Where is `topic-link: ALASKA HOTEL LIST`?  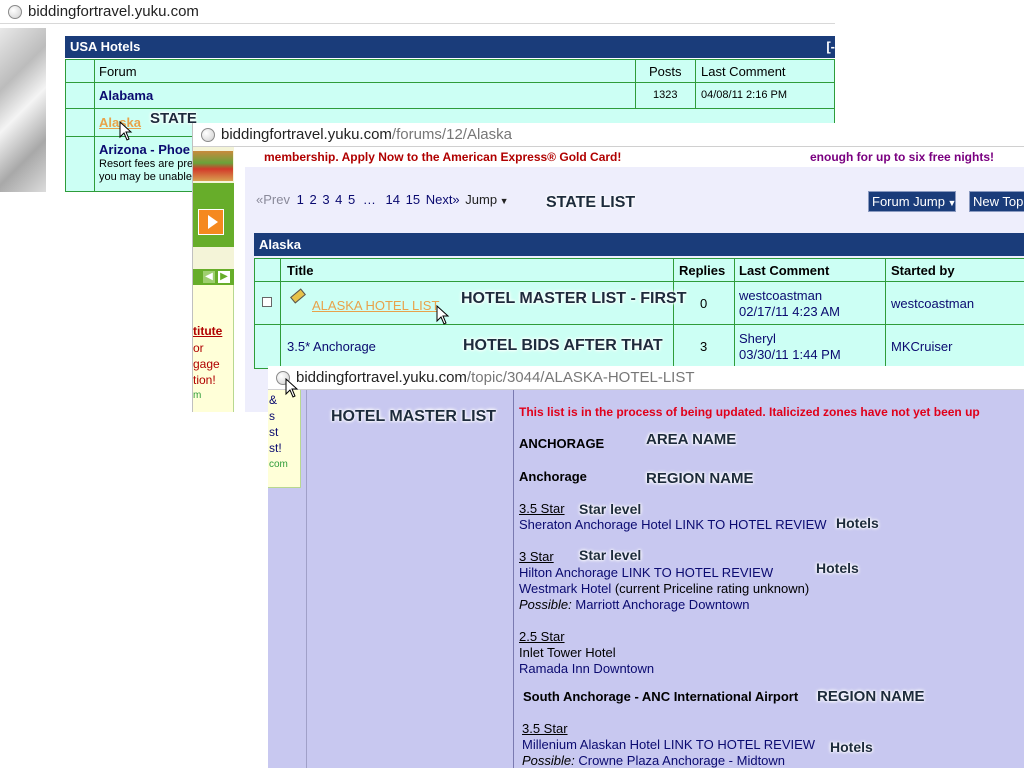 topic-link: ALASKA HOTEL LIST is located at coordinates (375, 305).